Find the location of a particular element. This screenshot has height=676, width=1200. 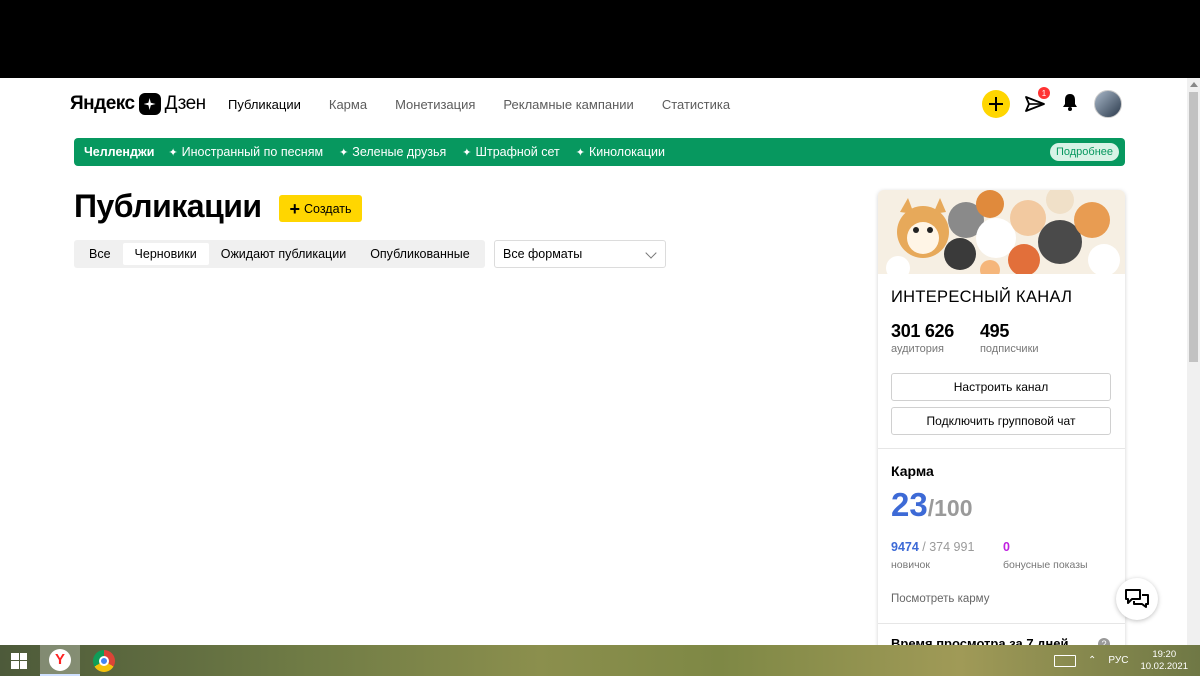

format-select: Все форматы is located at coordinates (580, 254).